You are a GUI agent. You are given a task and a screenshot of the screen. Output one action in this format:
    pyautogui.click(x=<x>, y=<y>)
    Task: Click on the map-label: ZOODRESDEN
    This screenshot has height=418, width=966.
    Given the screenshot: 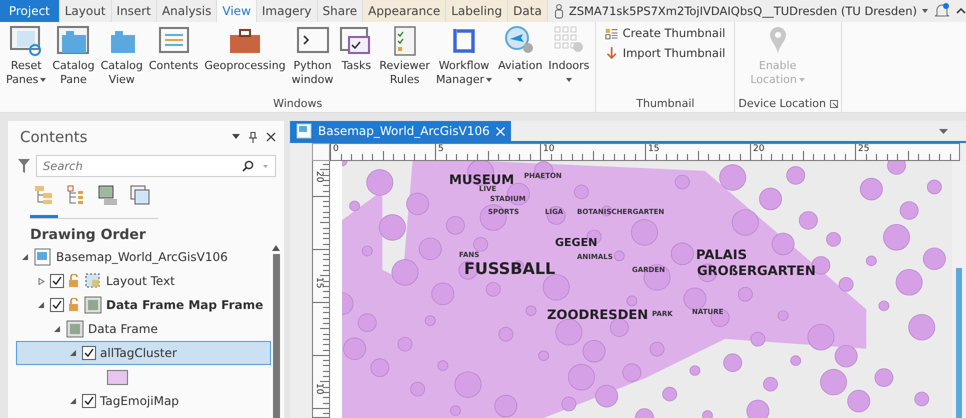 What is the action you would take?
    pyautogui.click(x=597, y=315)
    